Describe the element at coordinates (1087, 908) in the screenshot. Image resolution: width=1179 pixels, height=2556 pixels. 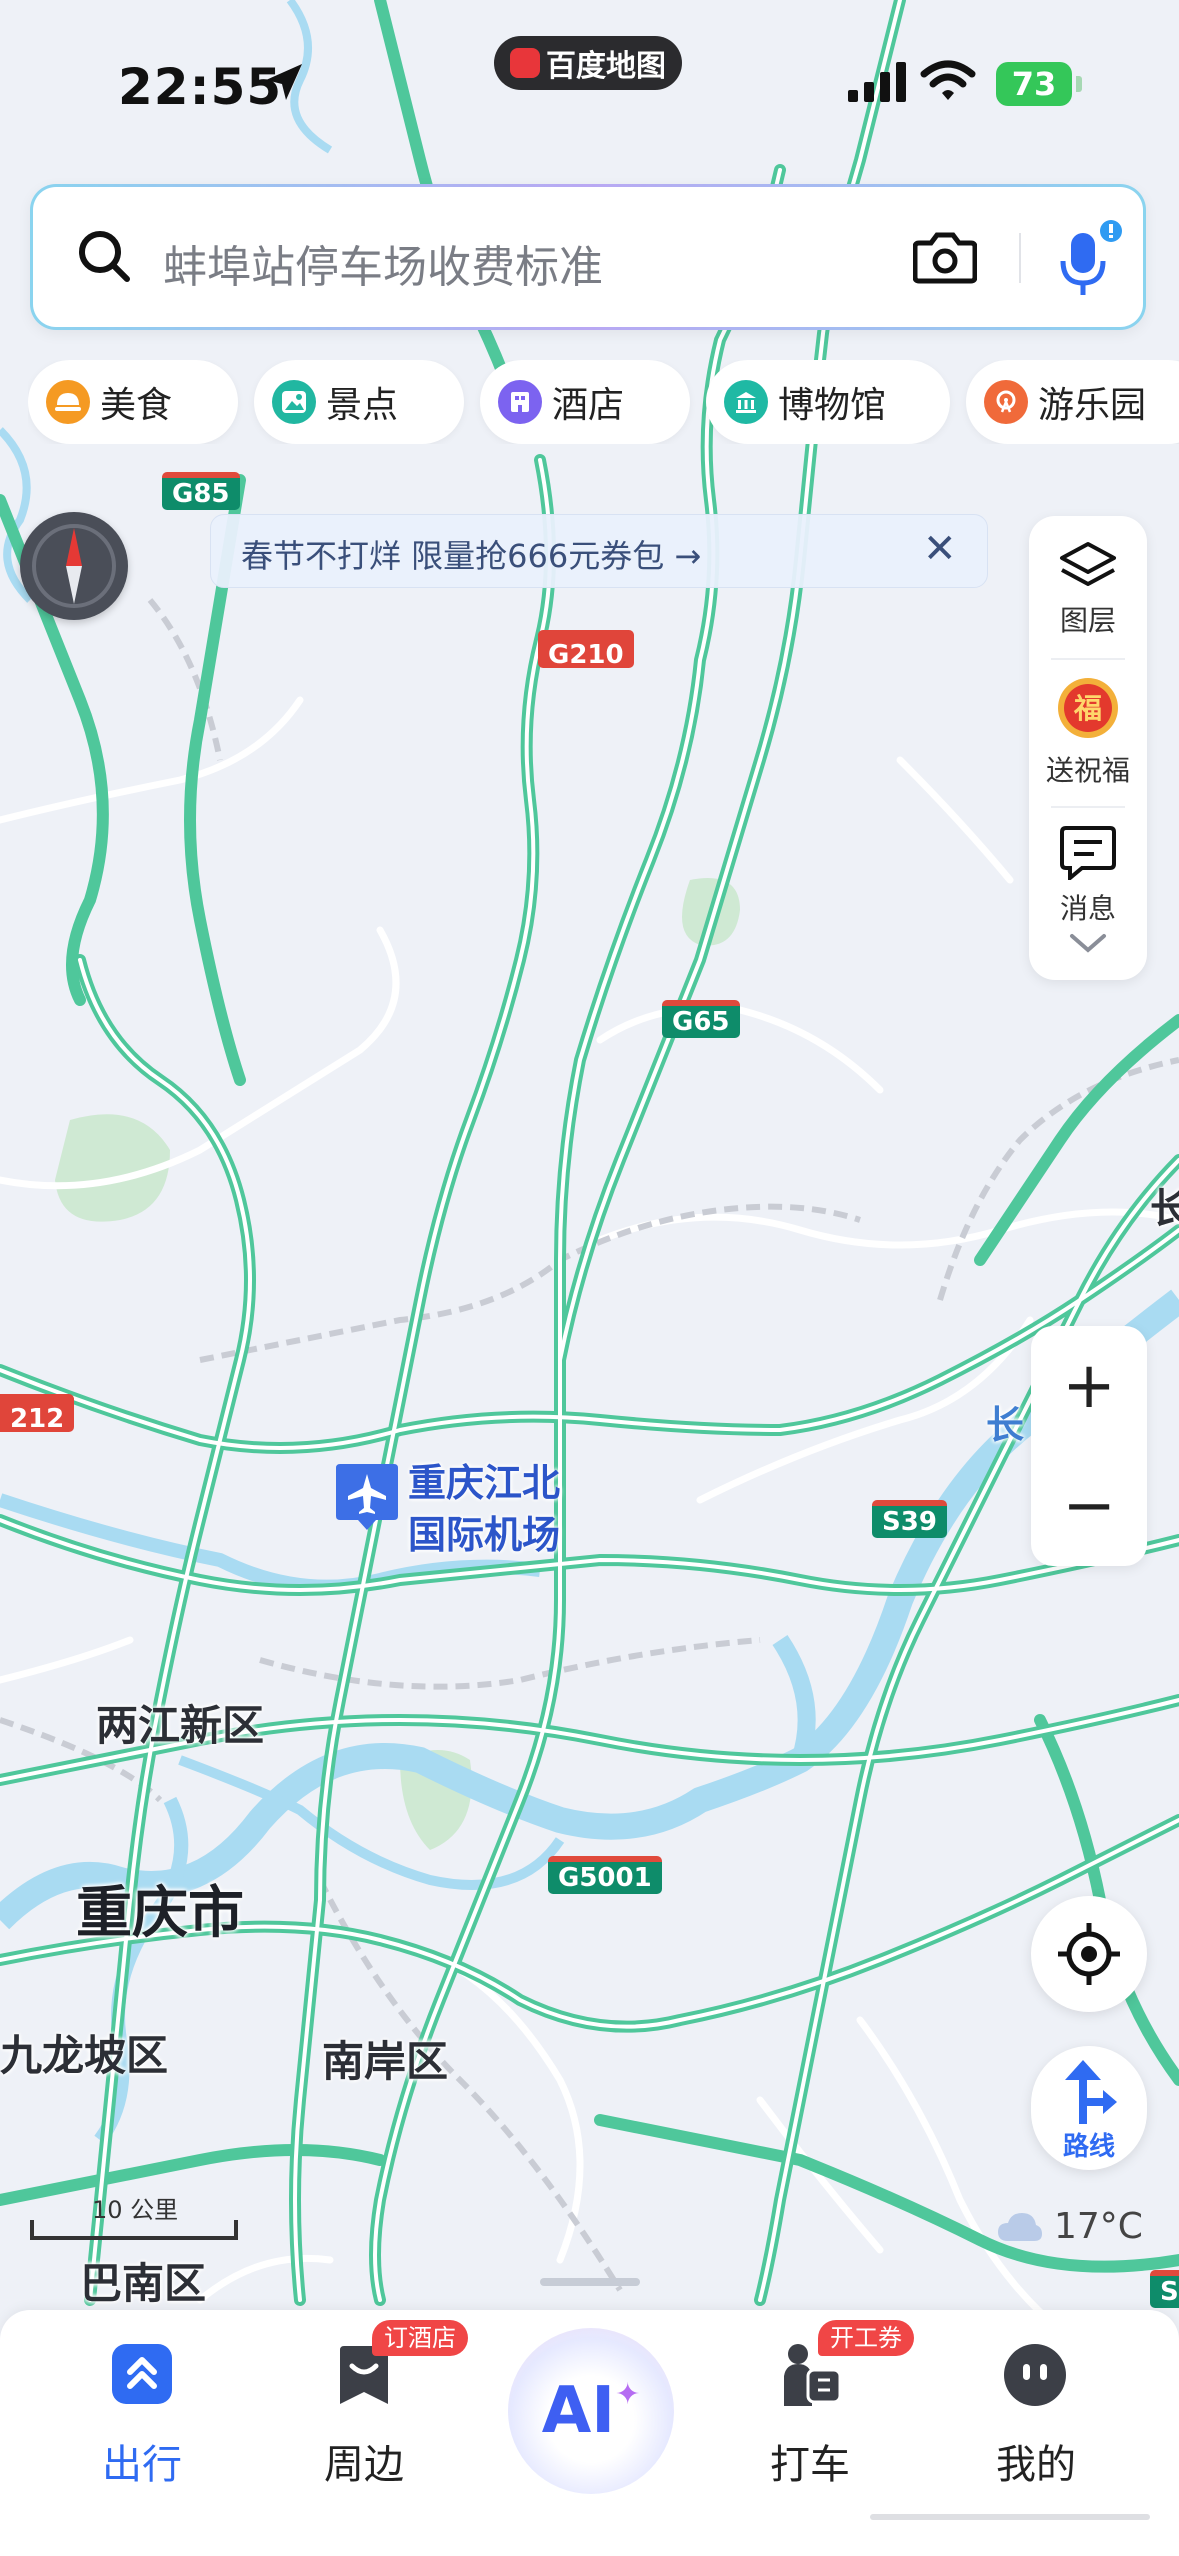
I see `messages-label: 消息` at that location.